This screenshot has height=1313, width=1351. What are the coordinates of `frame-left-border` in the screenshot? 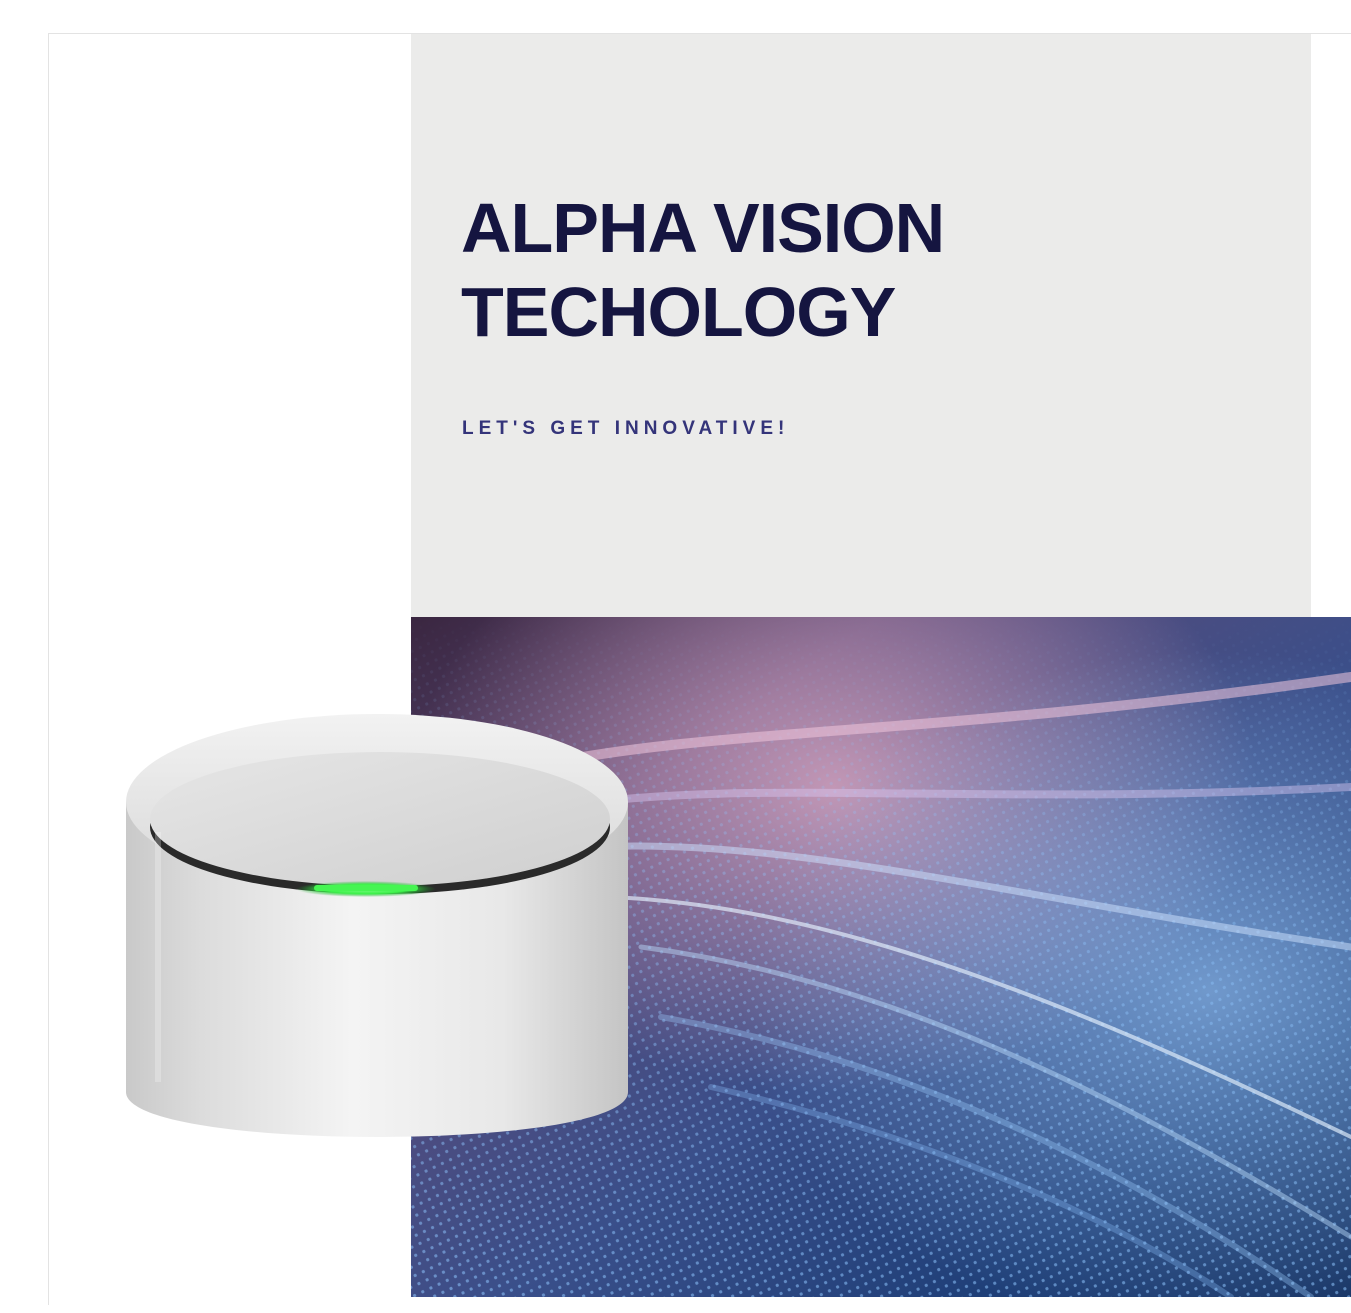 It's located at (48, 669).